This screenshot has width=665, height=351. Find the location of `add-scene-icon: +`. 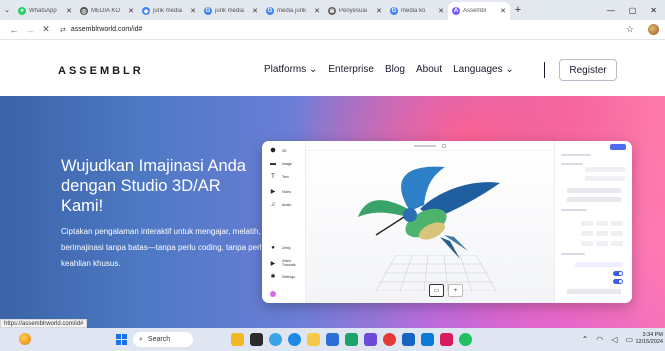

add-scene-icon: + is located at coordinates (455, 290).